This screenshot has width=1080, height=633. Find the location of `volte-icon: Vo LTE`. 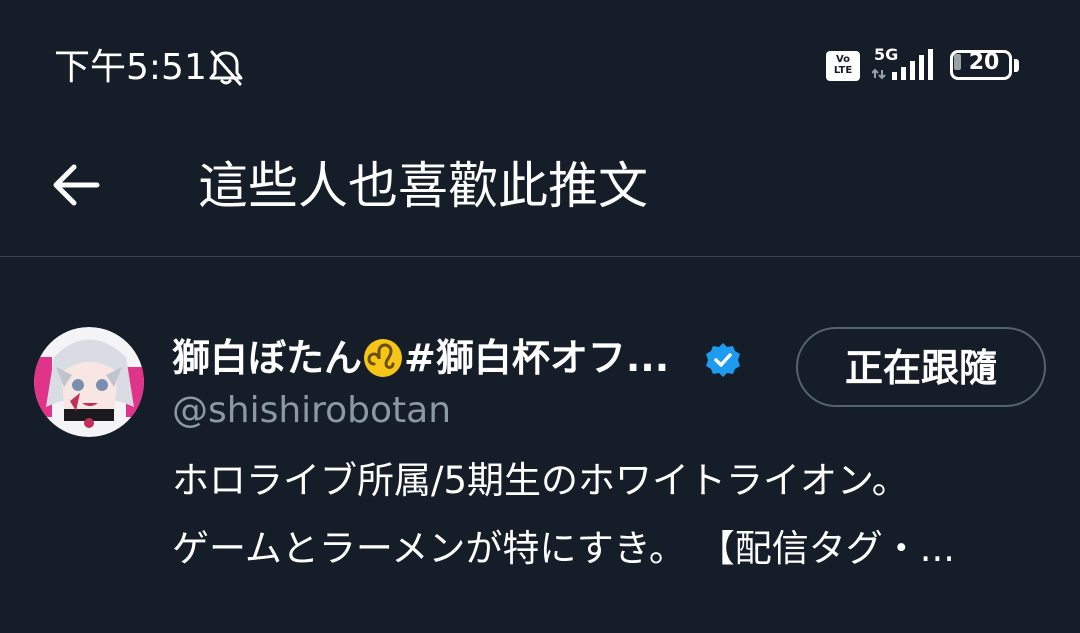

volte-icon: Vo LTE is located at coordinates (843, 66).